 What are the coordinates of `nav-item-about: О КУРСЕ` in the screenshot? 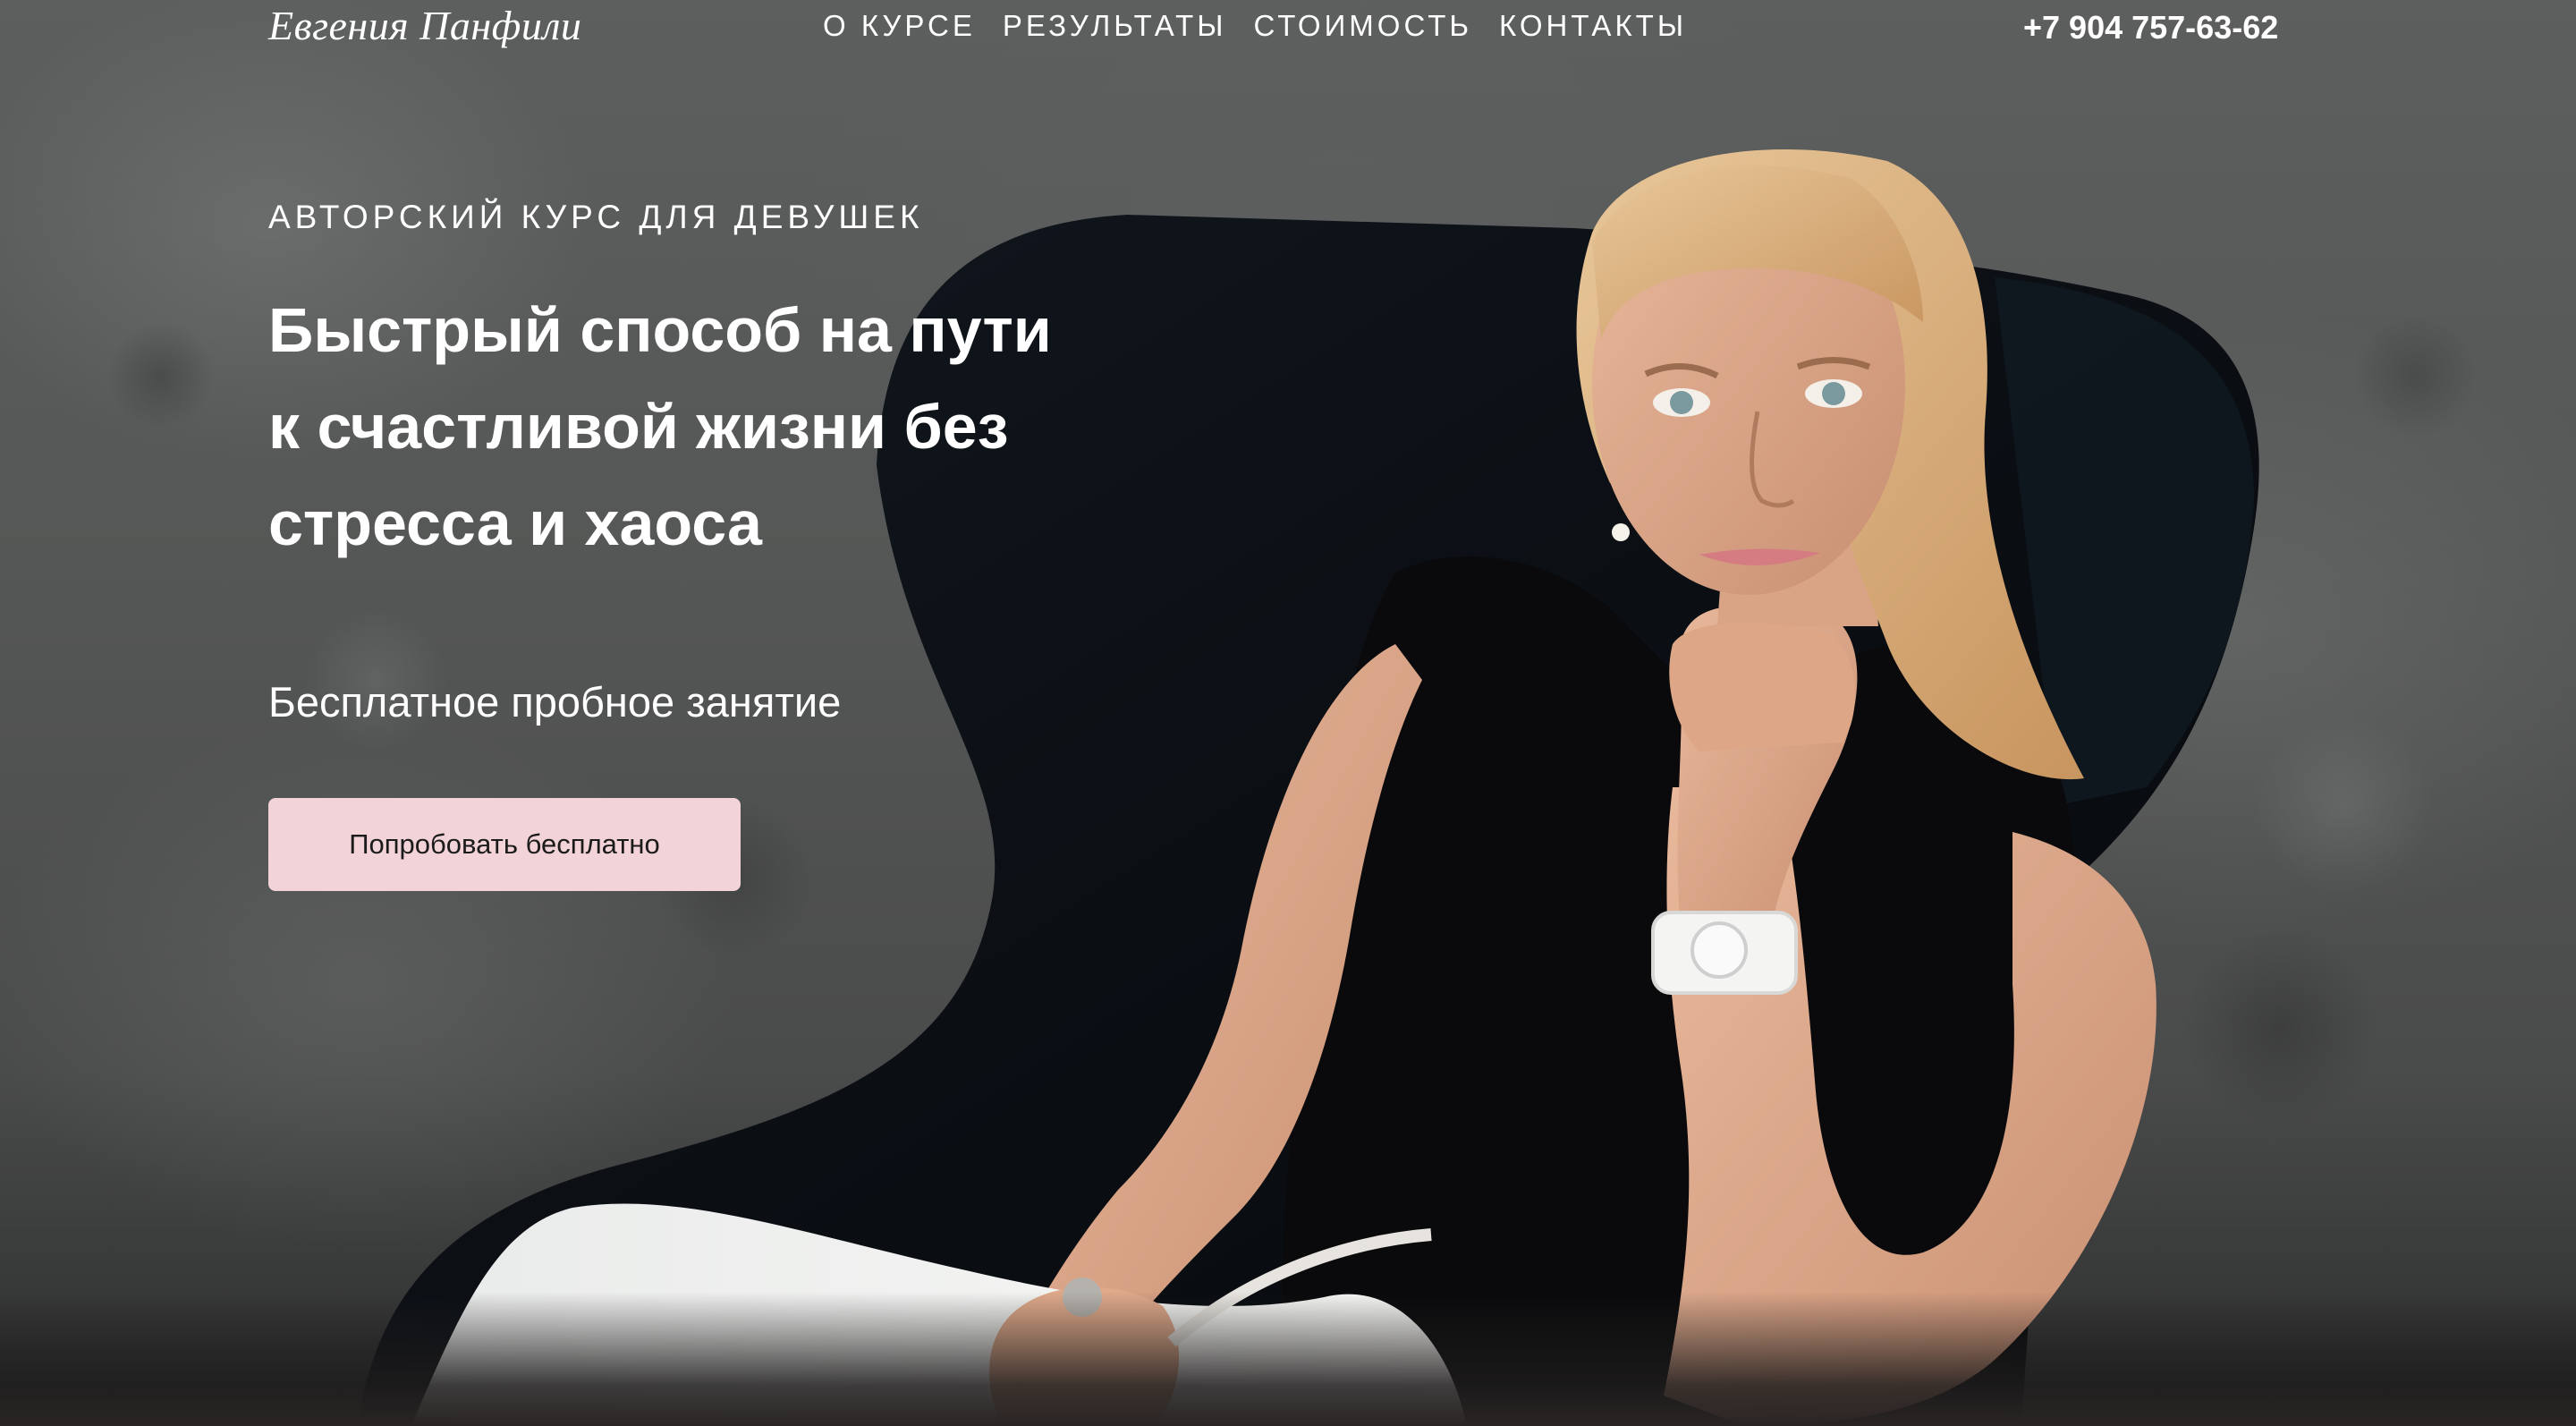 It's located at (899, 26).